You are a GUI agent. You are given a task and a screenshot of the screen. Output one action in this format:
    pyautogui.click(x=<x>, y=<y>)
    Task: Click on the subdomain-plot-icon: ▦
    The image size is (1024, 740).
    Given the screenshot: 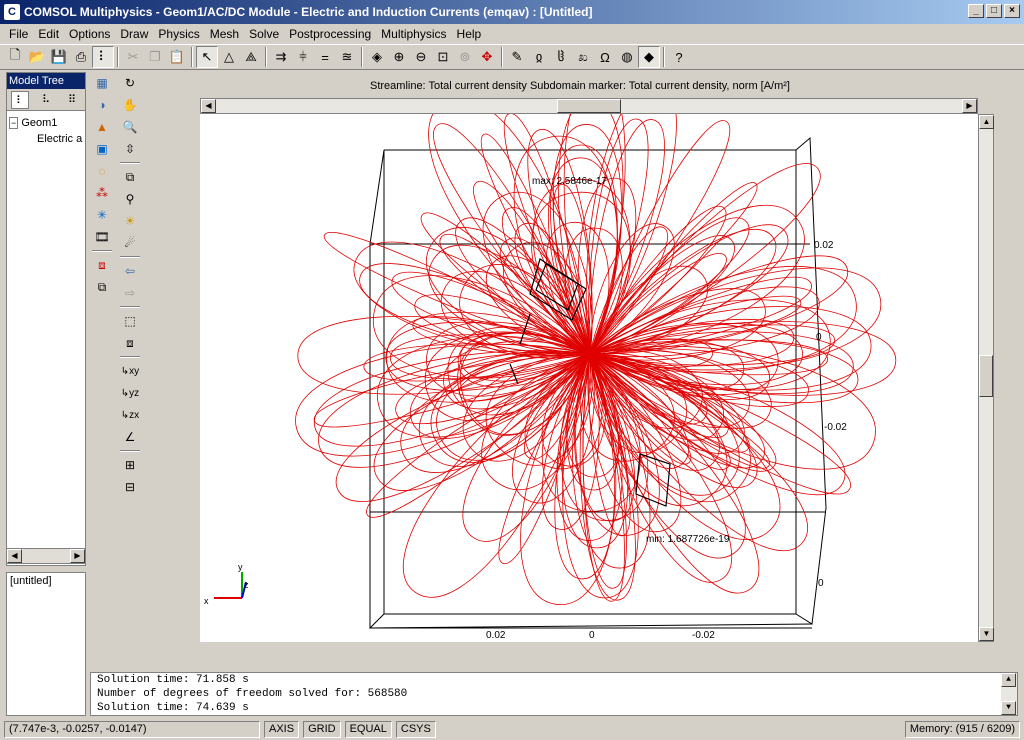 What is the action you would take?
    pyautogui.click(x=102, y=83)
    